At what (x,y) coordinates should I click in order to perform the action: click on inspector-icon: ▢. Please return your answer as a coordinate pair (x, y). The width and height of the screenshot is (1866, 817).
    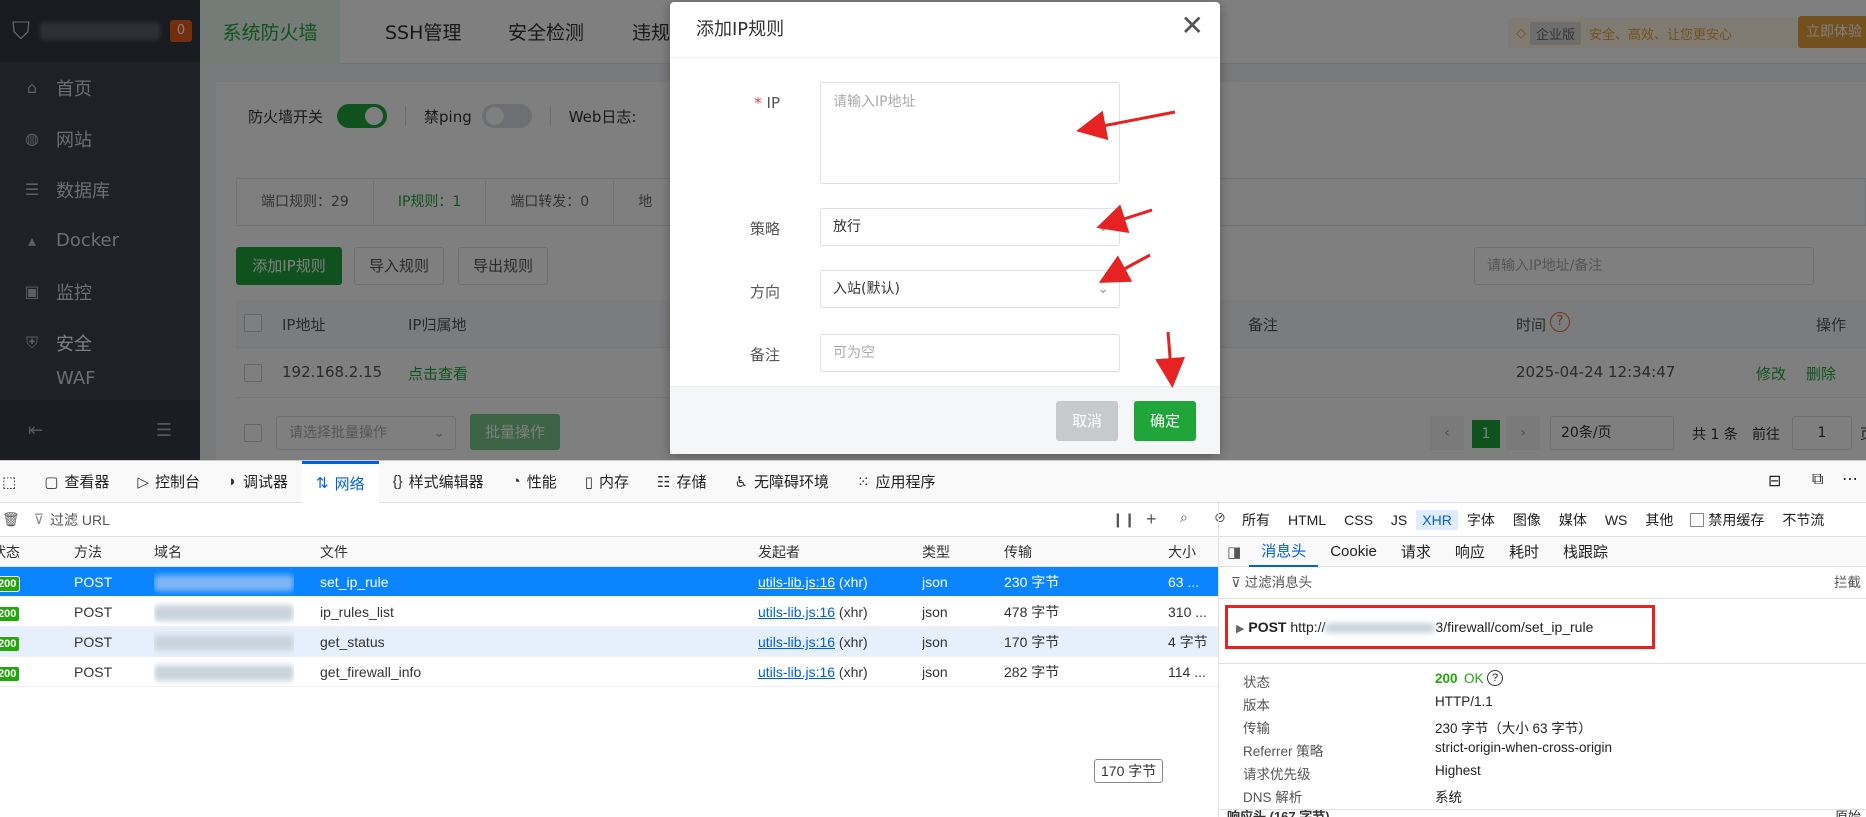
    Looking at the image, I should click on (51, 482).